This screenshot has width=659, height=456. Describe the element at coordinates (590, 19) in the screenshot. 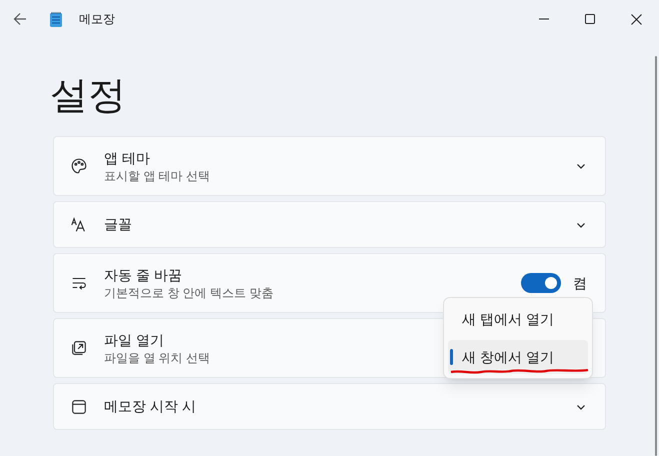

I see `maximize-icon` at that location.